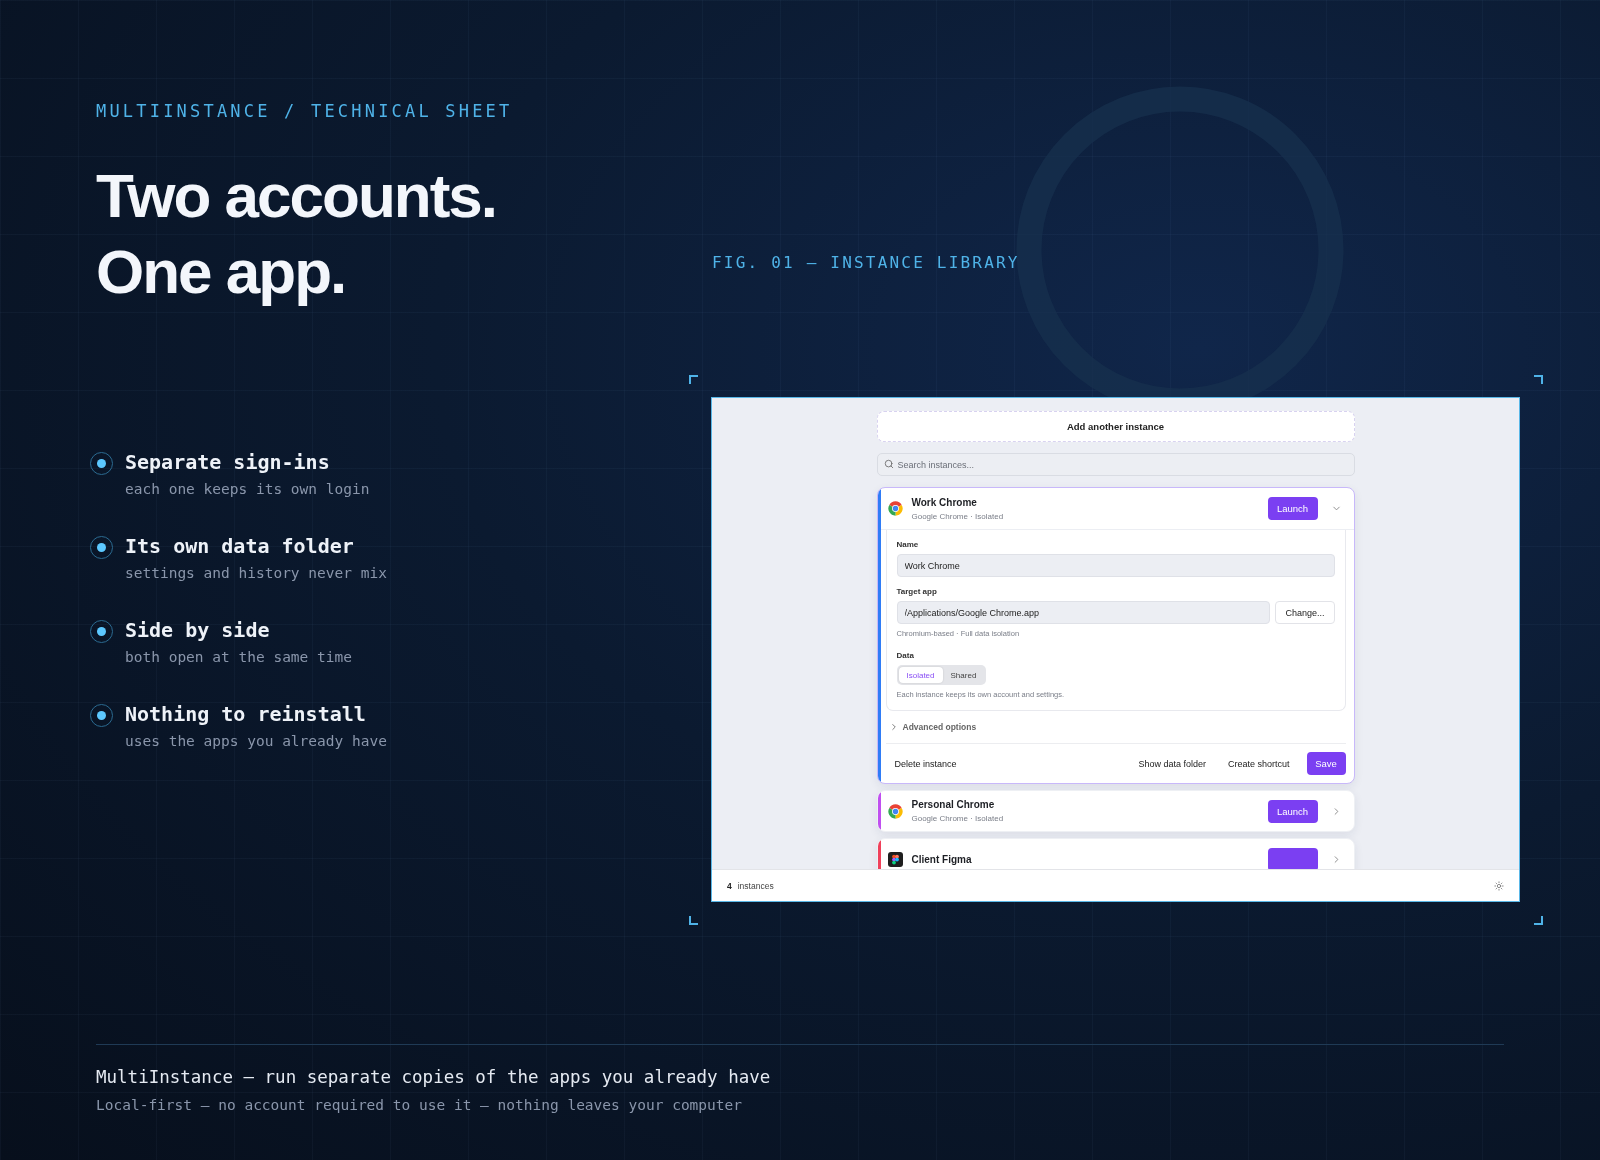 The width and height of the screenshot is (1600, 1160). Describe the element at coordinates (221, 272) in the screenshot. I see `headline: One app.` at that location.